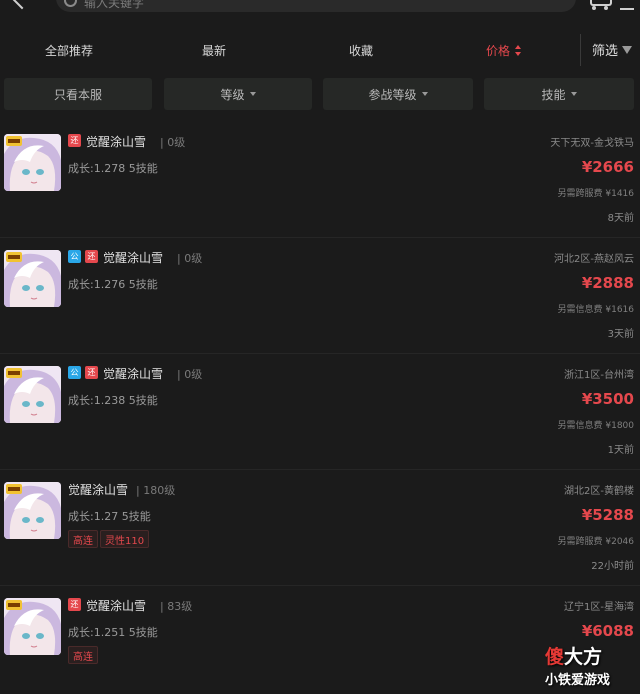 The height and width of the screenshot is (694, 640). Describe the element at coordinates (596, 542) in the screenshot. I see `item-fee: 另需跨服费 ¥2046` at that location.